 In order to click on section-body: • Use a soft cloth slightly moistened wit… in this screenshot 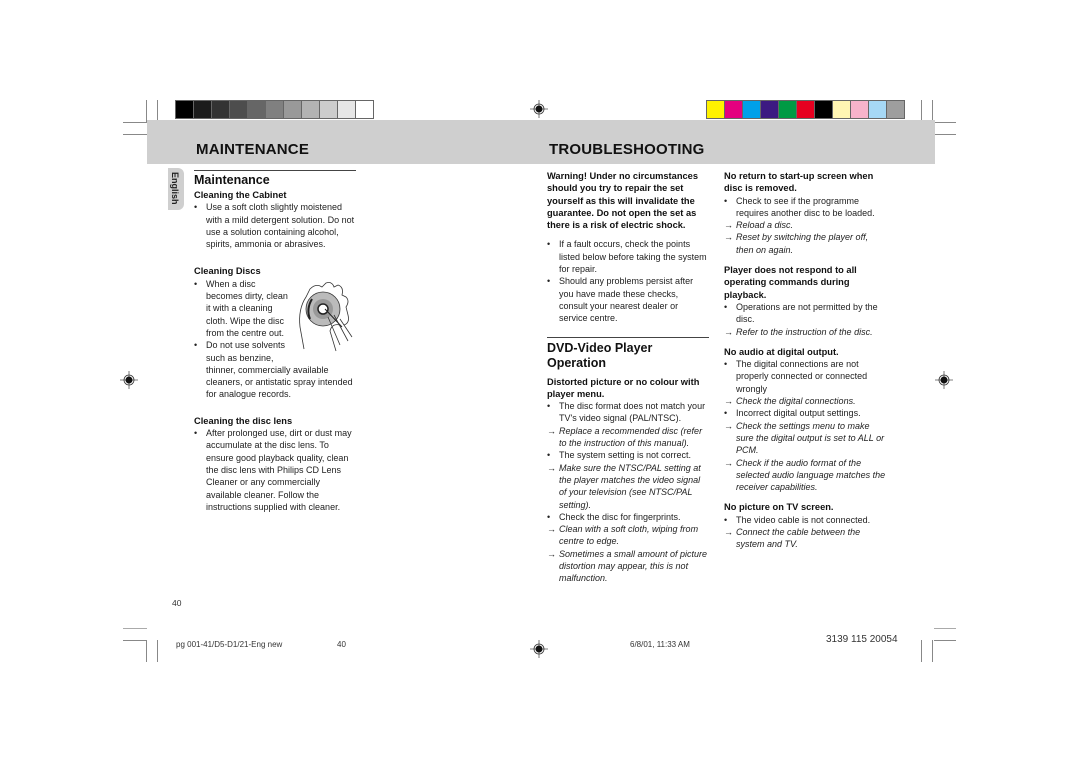, I will do `click(275, 225)`.